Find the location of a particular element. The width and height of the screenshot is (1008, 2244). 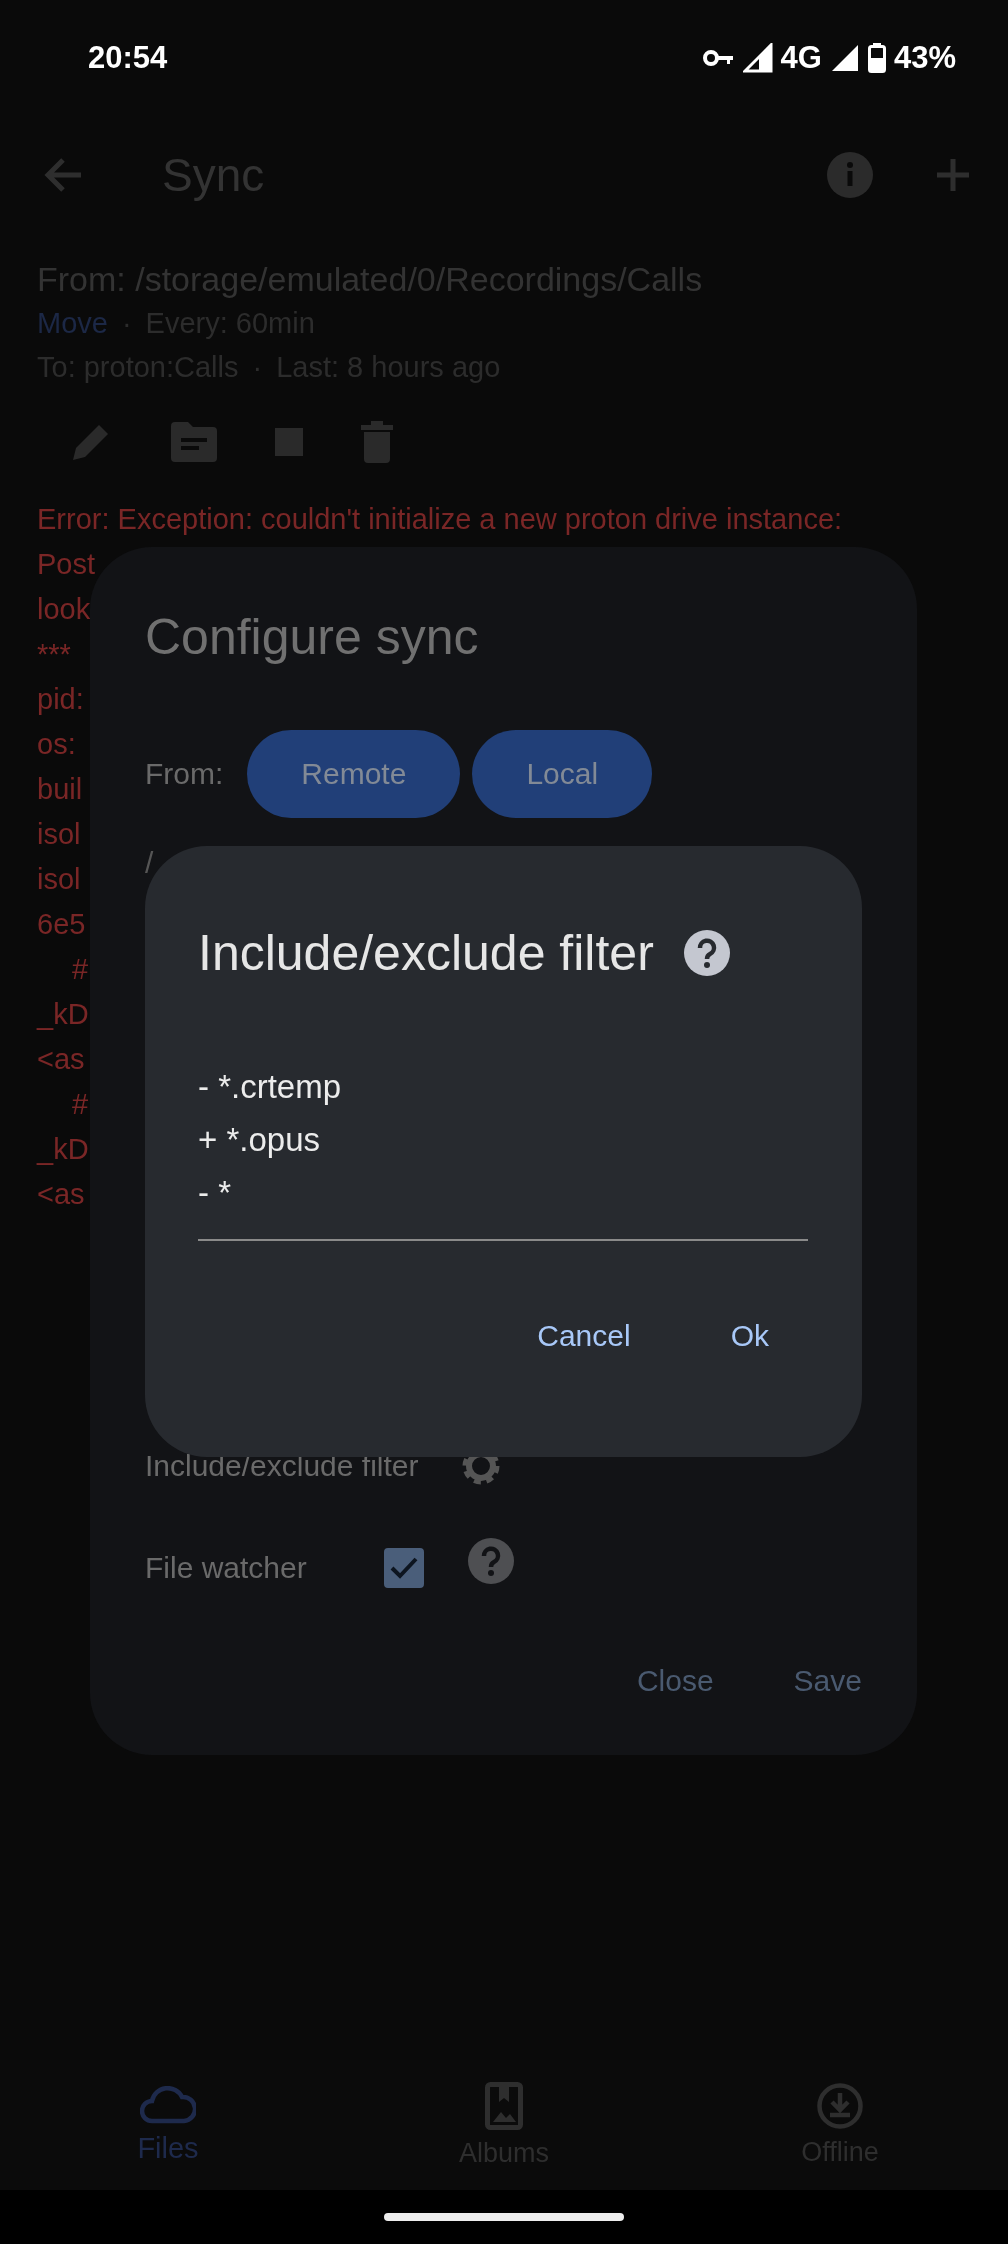

clock: 20:54 is located at coordinates (128, 57).